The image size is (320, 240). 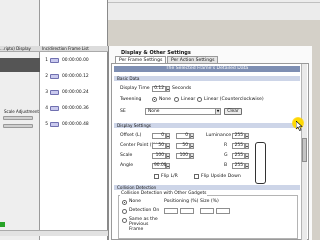 I want to click on frame-row: 1 00:00:00.00, so click(x=74, y=60).